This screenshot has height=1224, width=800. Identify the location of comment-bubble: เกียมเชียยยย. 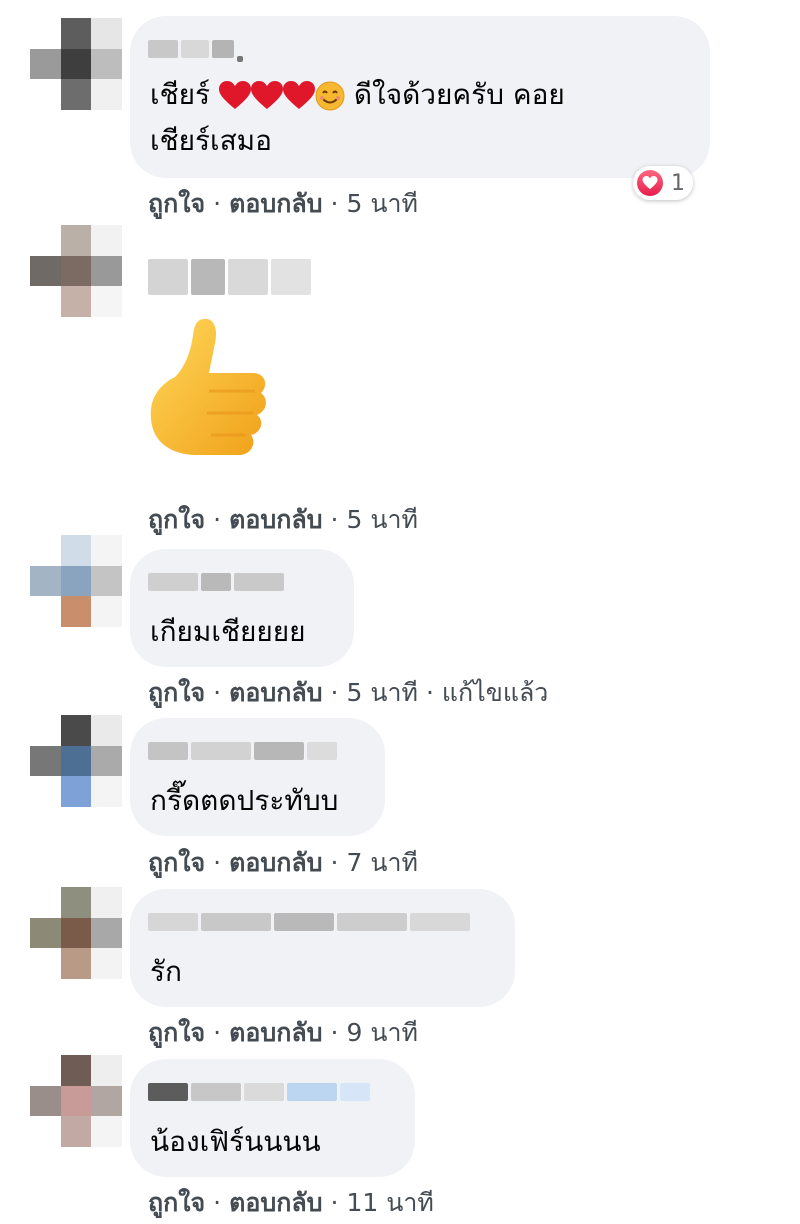
(242, 608).